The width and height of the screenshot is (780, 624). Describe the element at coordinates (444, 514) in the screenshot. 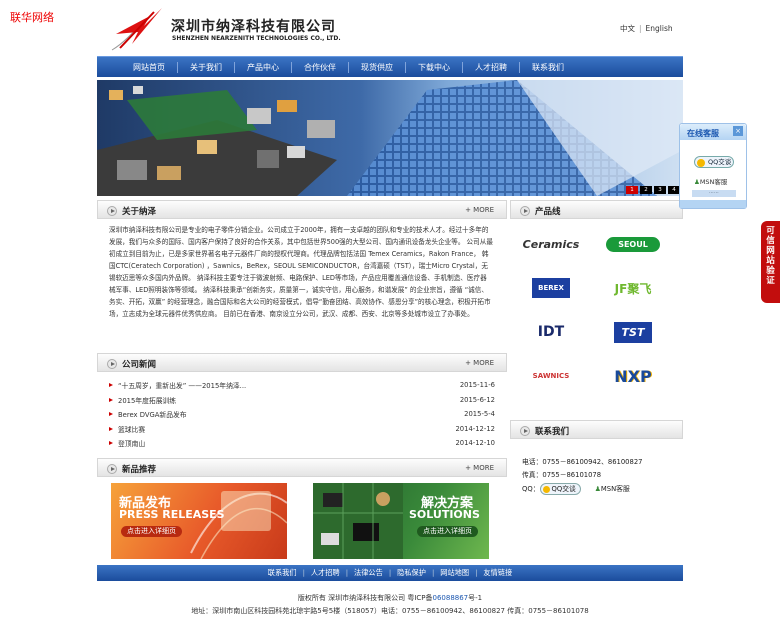

I see `promo2-subtitle: SOLUTIONS` at that location.